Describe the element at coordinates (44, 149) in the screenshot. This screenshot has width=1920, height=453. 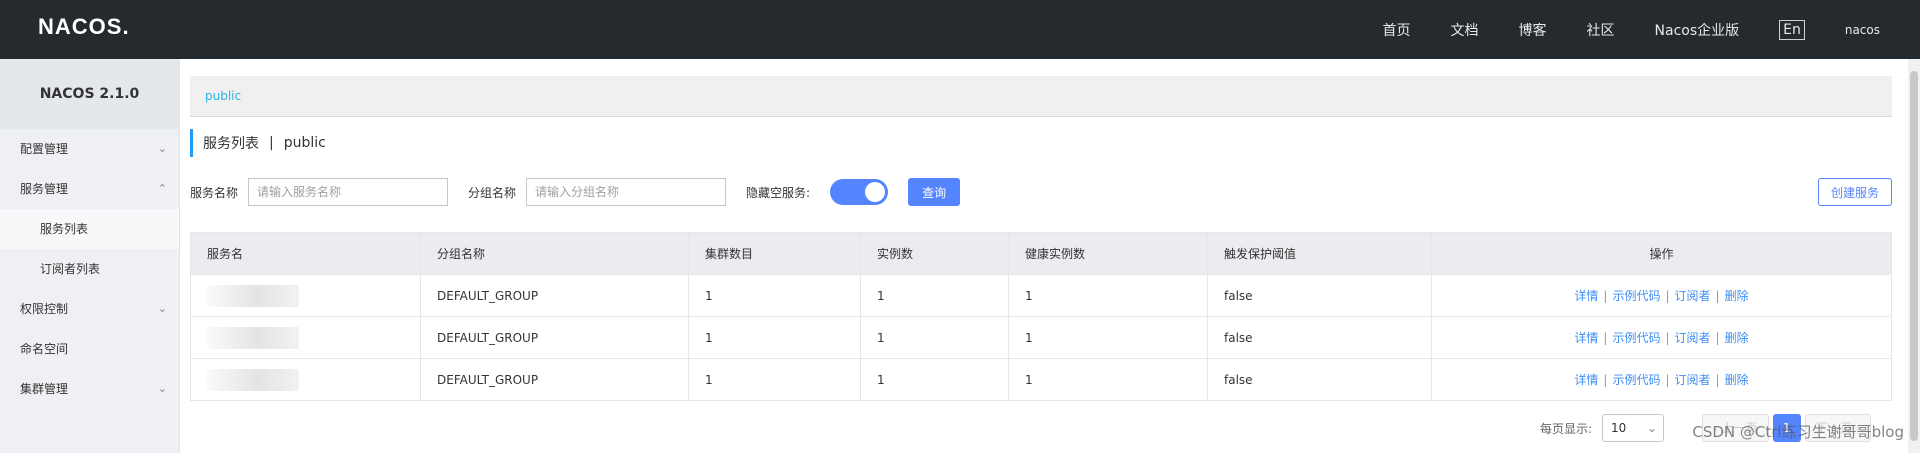
I see `sidebar-item-label: 配置管理` at that location.